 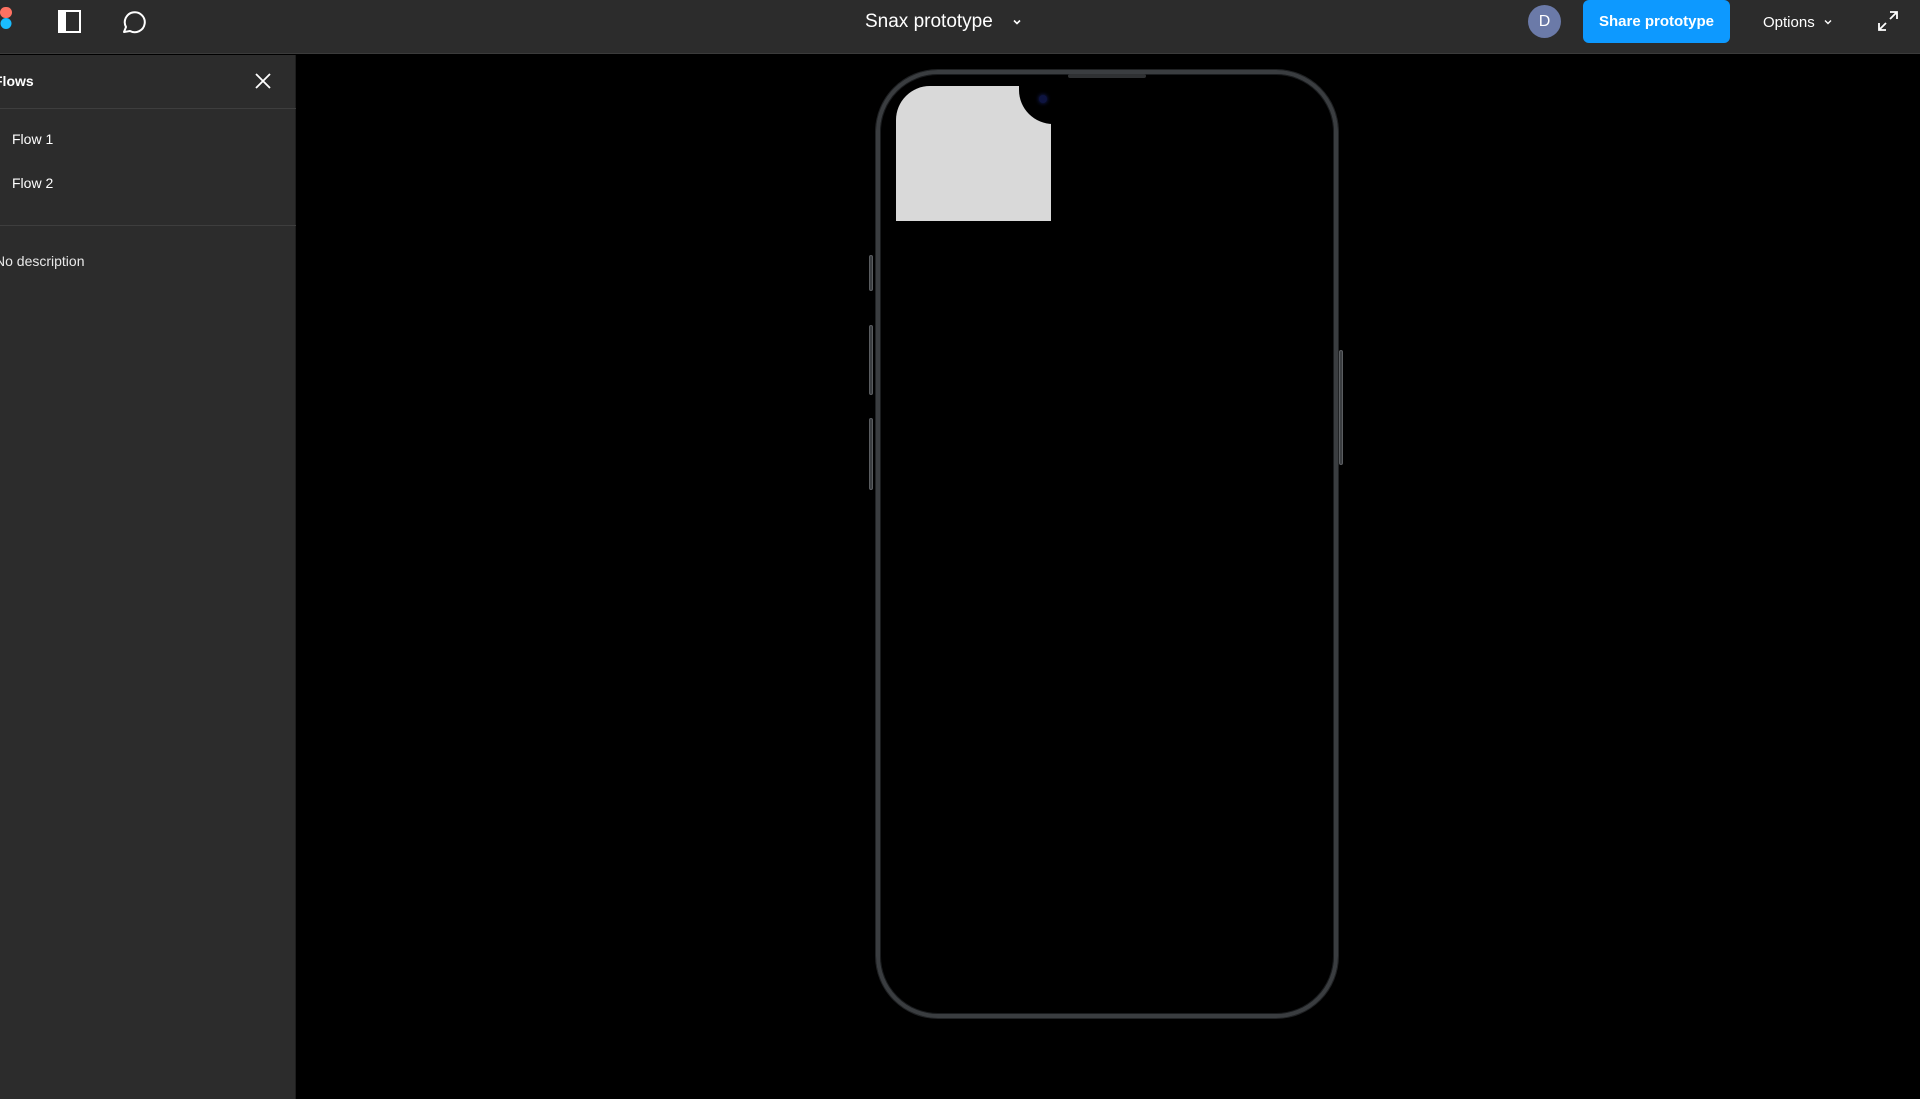 I want to click on share-prototype-button: Share prototype, so click(x=1656, y=21).